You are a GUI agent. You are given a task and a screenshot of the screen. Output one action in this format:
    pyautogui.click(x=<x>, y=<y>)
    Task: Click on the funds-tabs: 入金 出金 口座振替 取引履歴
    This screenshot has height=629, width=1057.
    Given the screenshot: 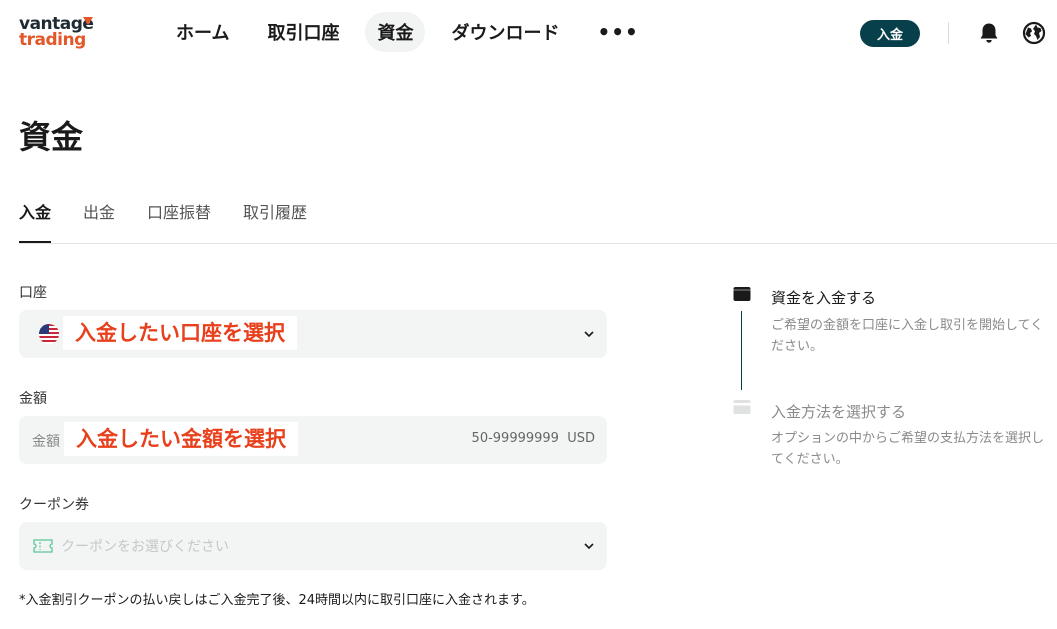 What is the action you would take?
    pyautogui.click(x=179, y=222)
    